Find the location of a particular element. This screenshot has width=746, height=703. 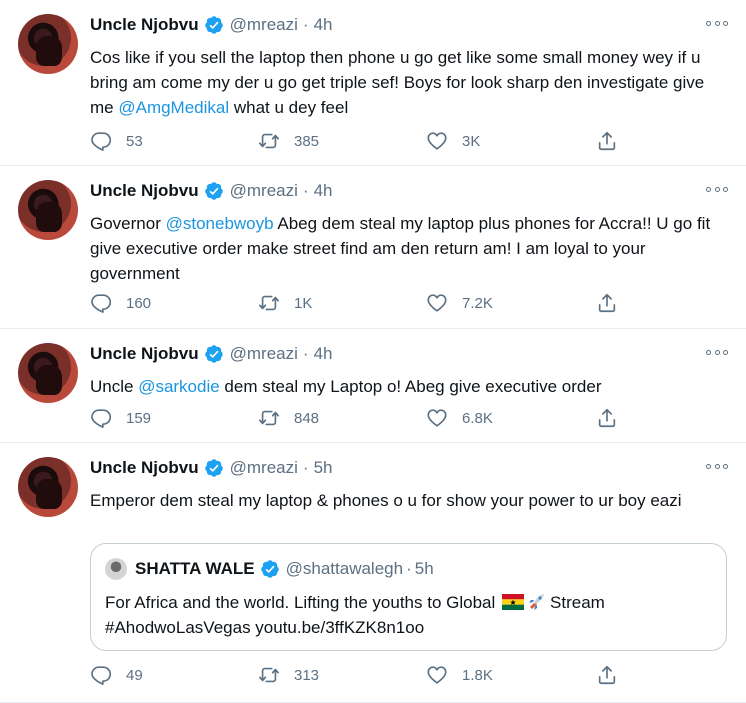

mention-link: @sarkodie is located at coordinates (179, 386).